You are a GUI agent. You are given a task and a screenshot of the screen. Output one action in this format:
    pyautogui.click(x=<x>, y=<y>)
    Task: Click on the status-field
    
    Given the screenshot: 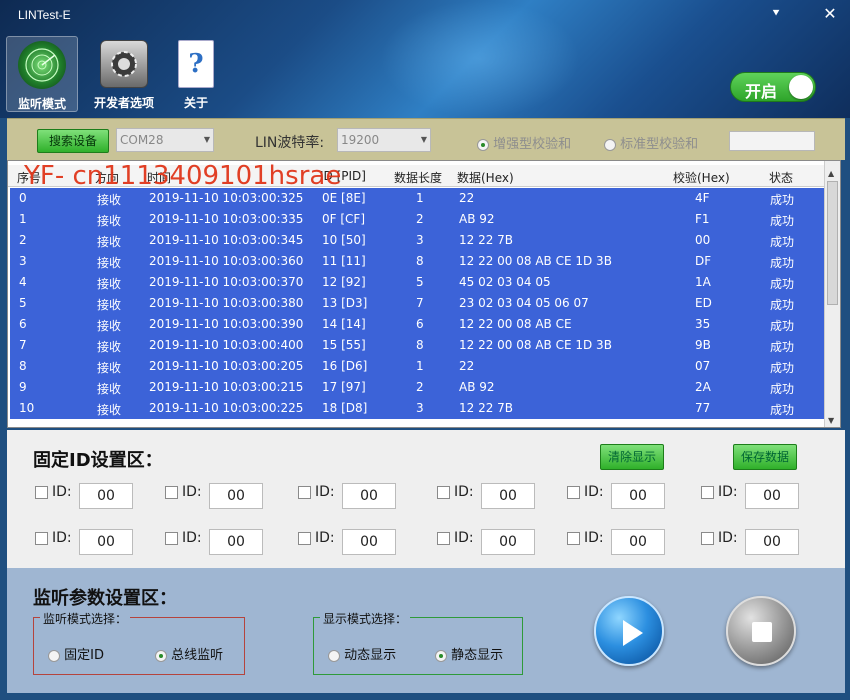 What is the action you would take?
    pyautogui.click(x=772, y=141)
    